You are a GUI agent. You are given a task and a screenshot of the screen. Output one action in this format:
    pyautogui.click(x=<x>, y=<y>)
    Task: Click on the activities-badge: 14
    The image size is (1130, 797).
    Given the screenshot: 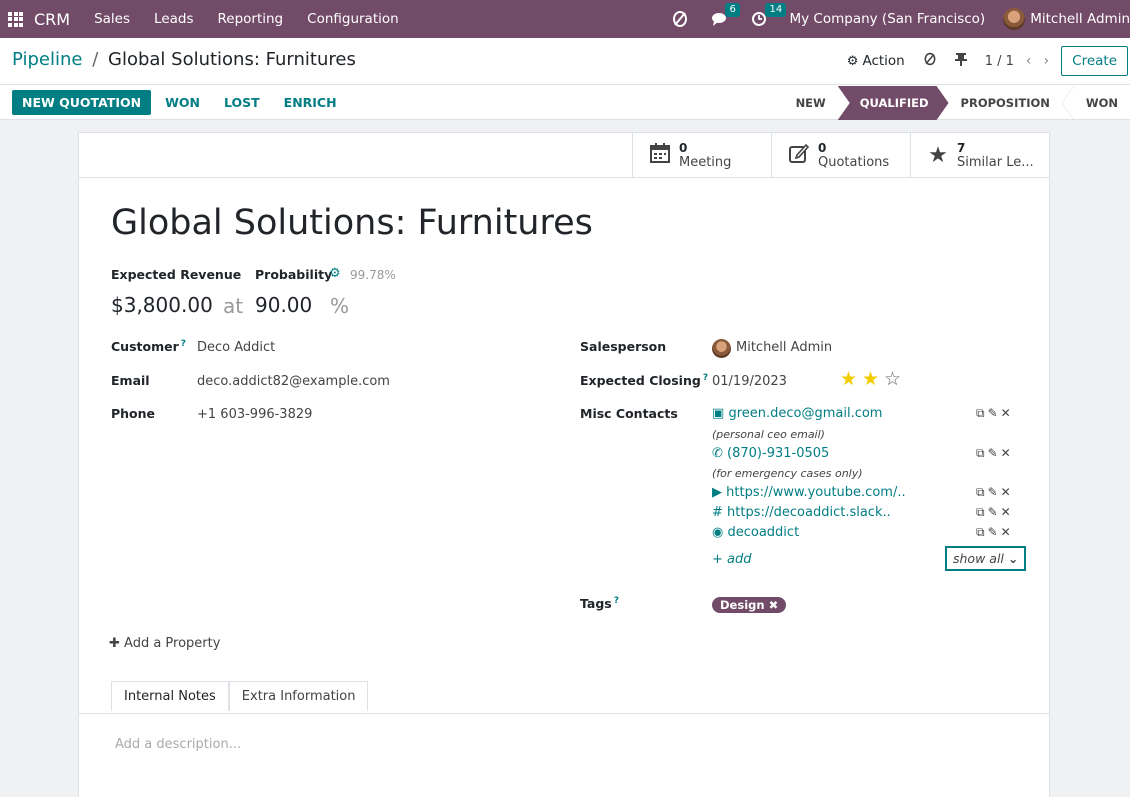 What is the action you would take?
    pyautogui.click(x=776, y=10)
    